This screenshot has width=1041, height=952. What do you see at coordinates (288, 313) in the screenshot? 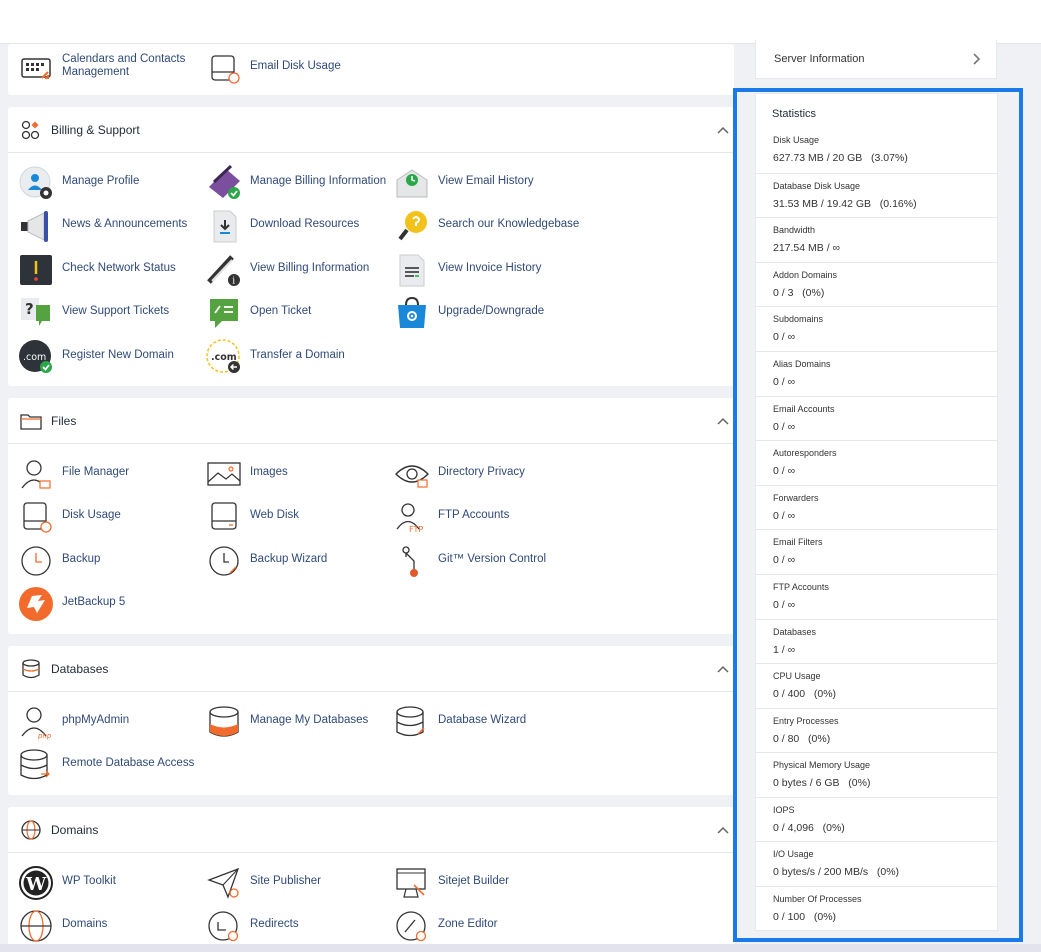
I see `open-ticket-link: Open Ticket` at bounding box center [288, 313].